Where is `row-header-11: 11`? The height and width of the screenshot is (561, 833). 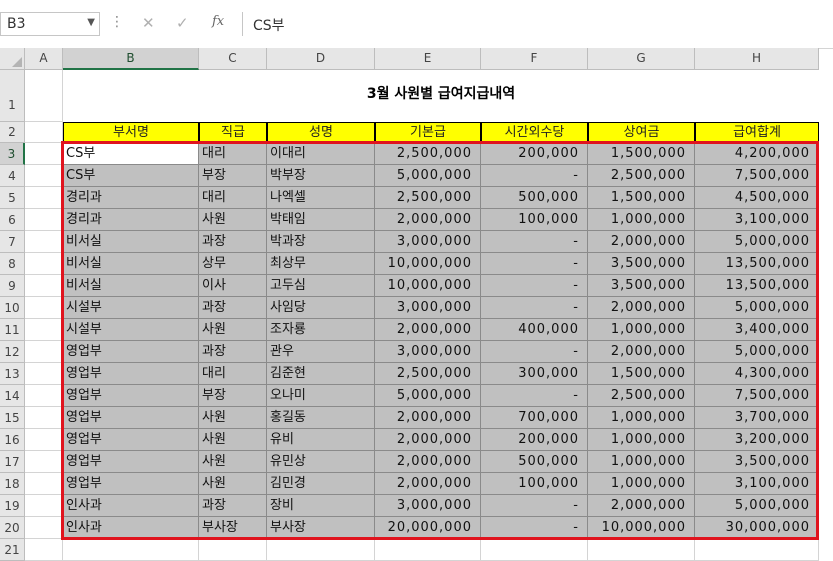 row-header-11: 11 is located at coordinates (12, 330).